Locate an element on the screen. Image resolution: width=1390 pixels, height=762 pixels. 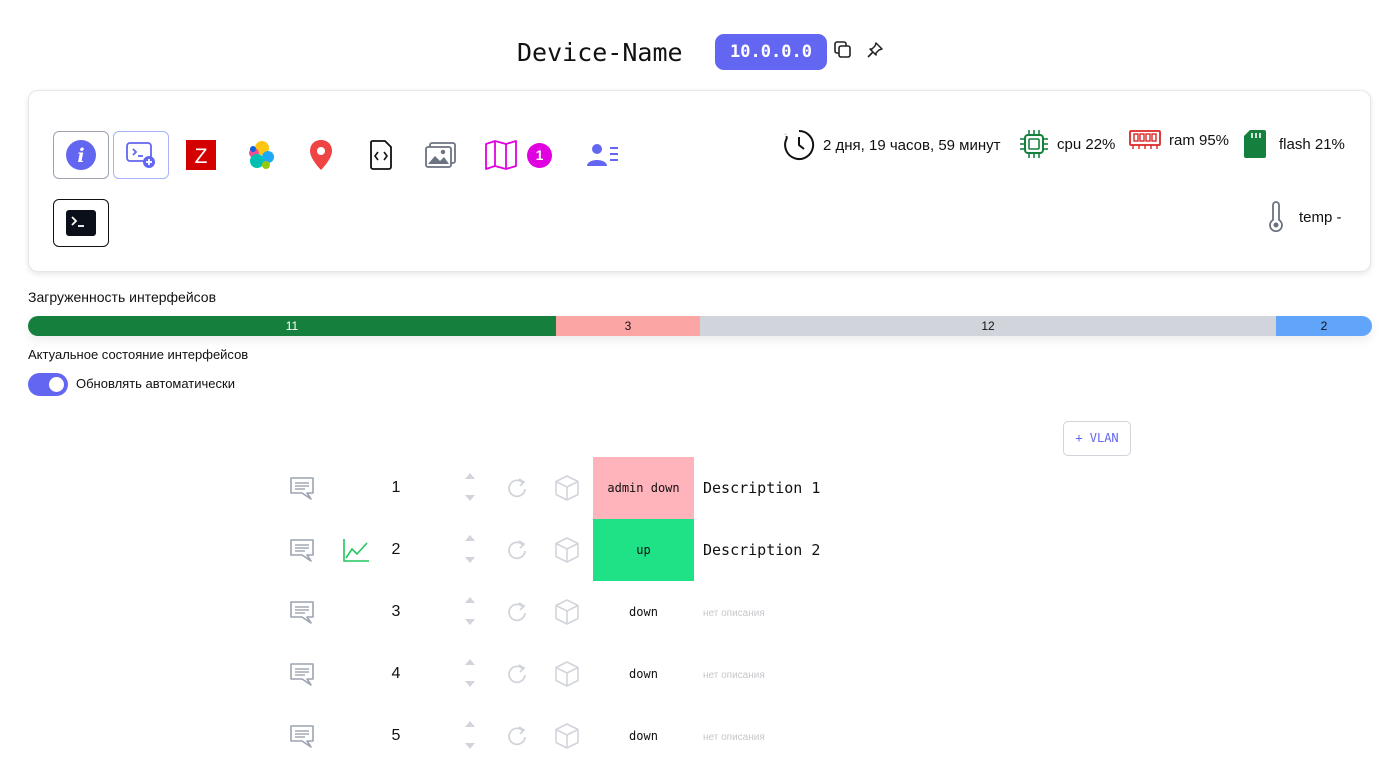
interface-status: up is located at coordinates (643, 550).